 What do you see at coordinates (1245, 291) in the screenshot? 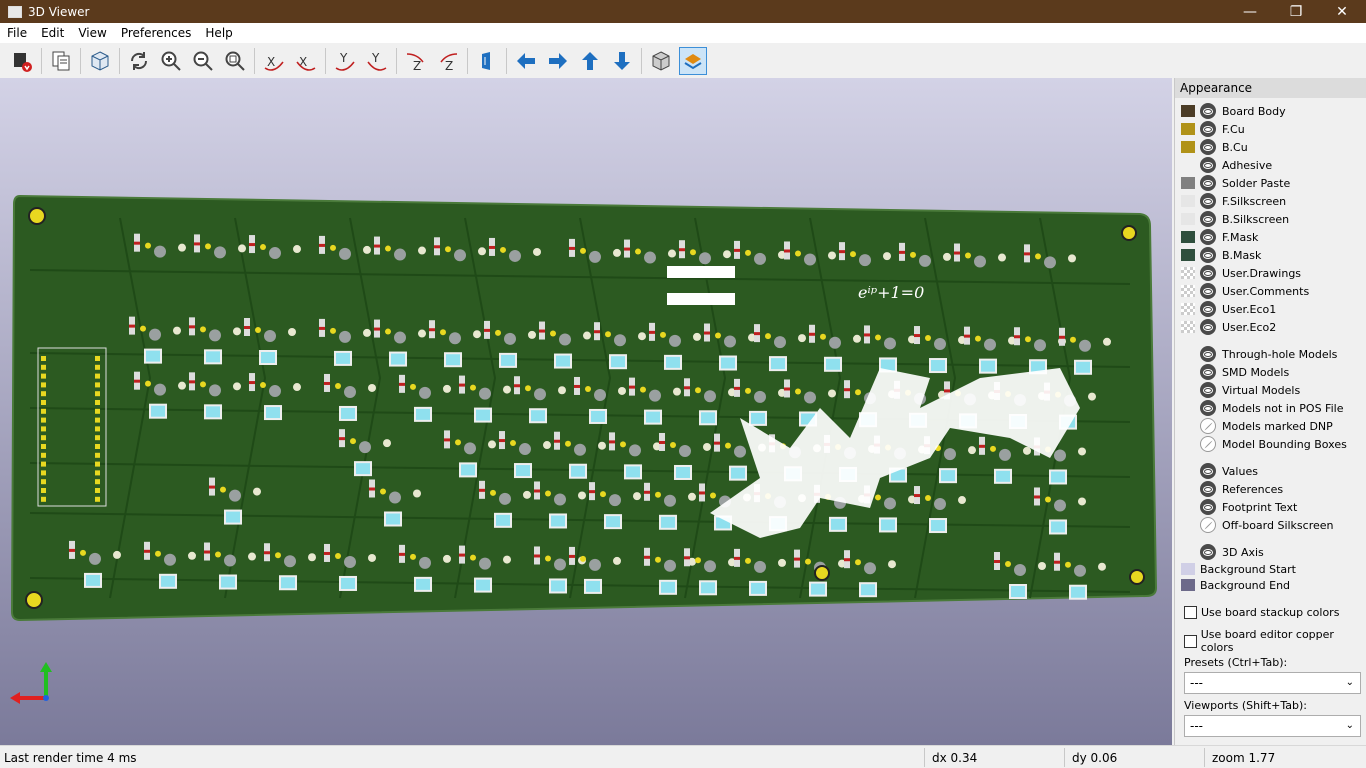
I see `layer-user-comments: User.Comments` at bounding box center [1245, 291].